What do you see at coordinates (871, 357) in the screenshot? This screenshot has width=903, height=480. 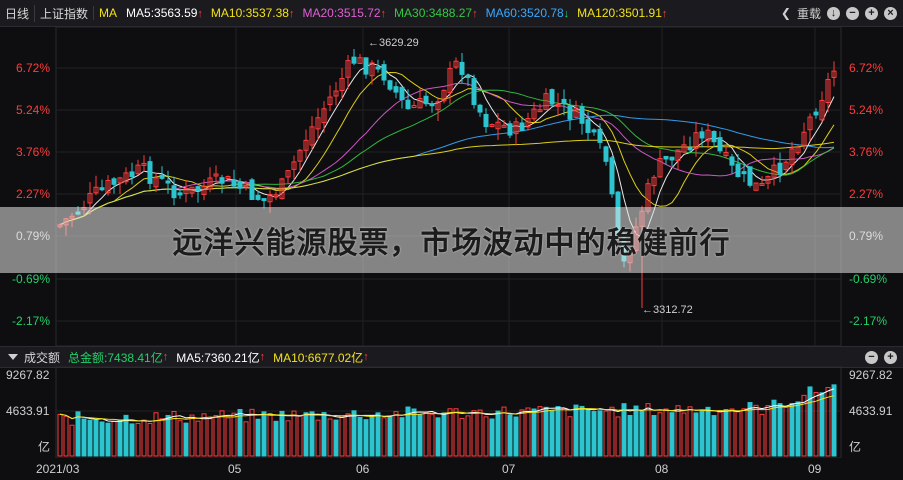 I see `minus-icon: −` at bounding box center [871, 357].